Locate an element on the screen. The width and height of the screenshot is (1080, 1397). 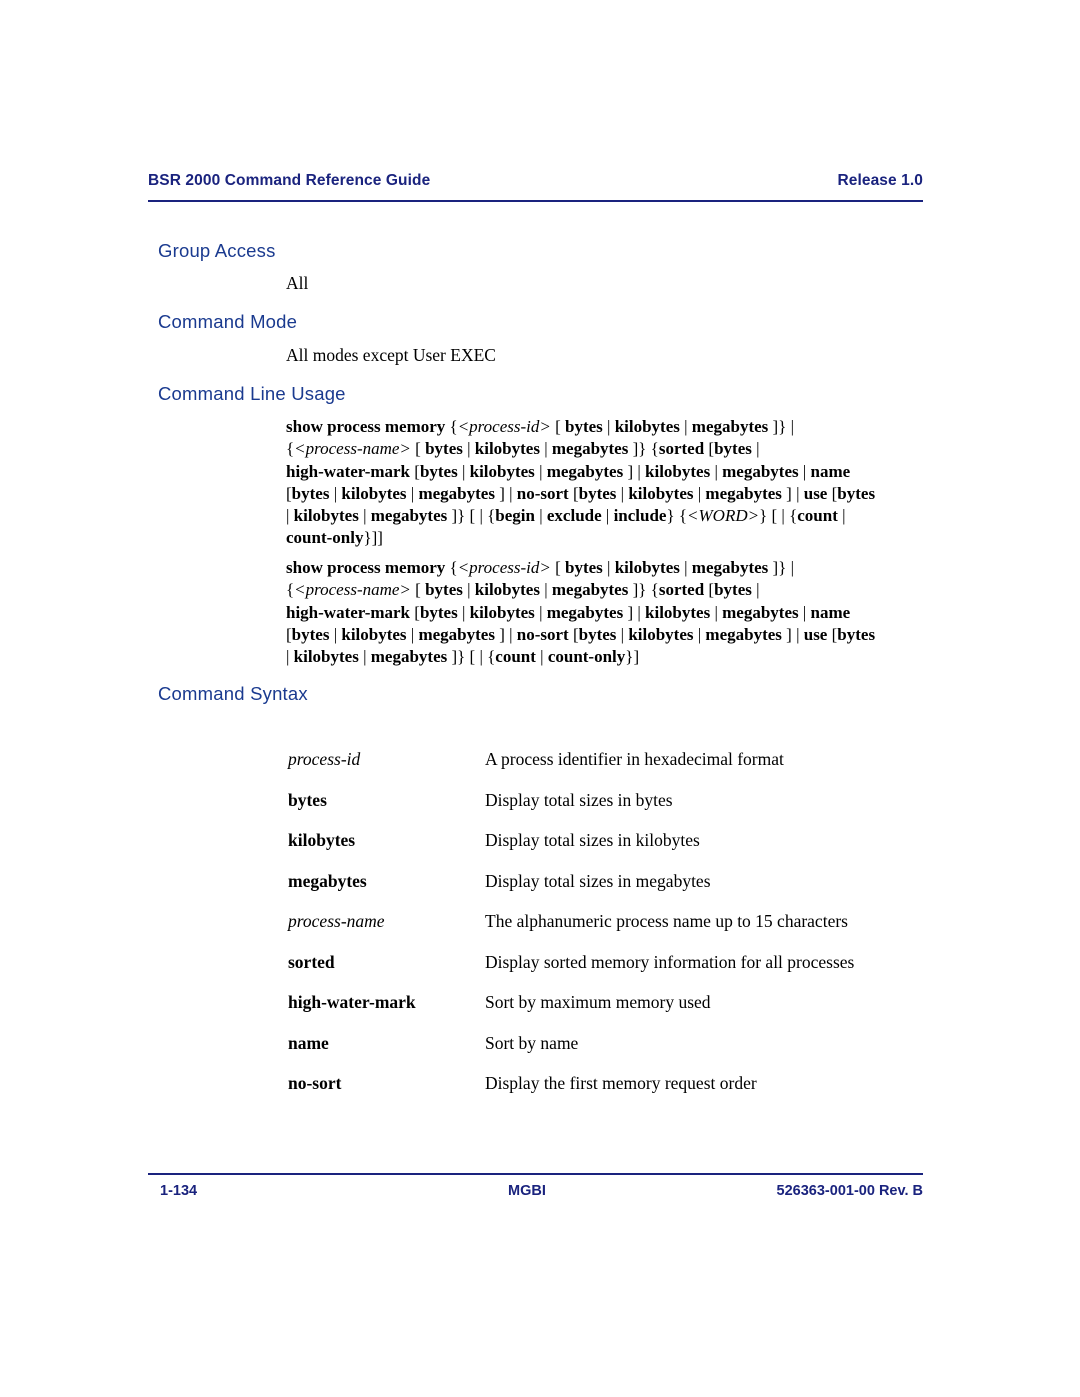
header-release: Release 1.0 is located at coordinates (880, 180).